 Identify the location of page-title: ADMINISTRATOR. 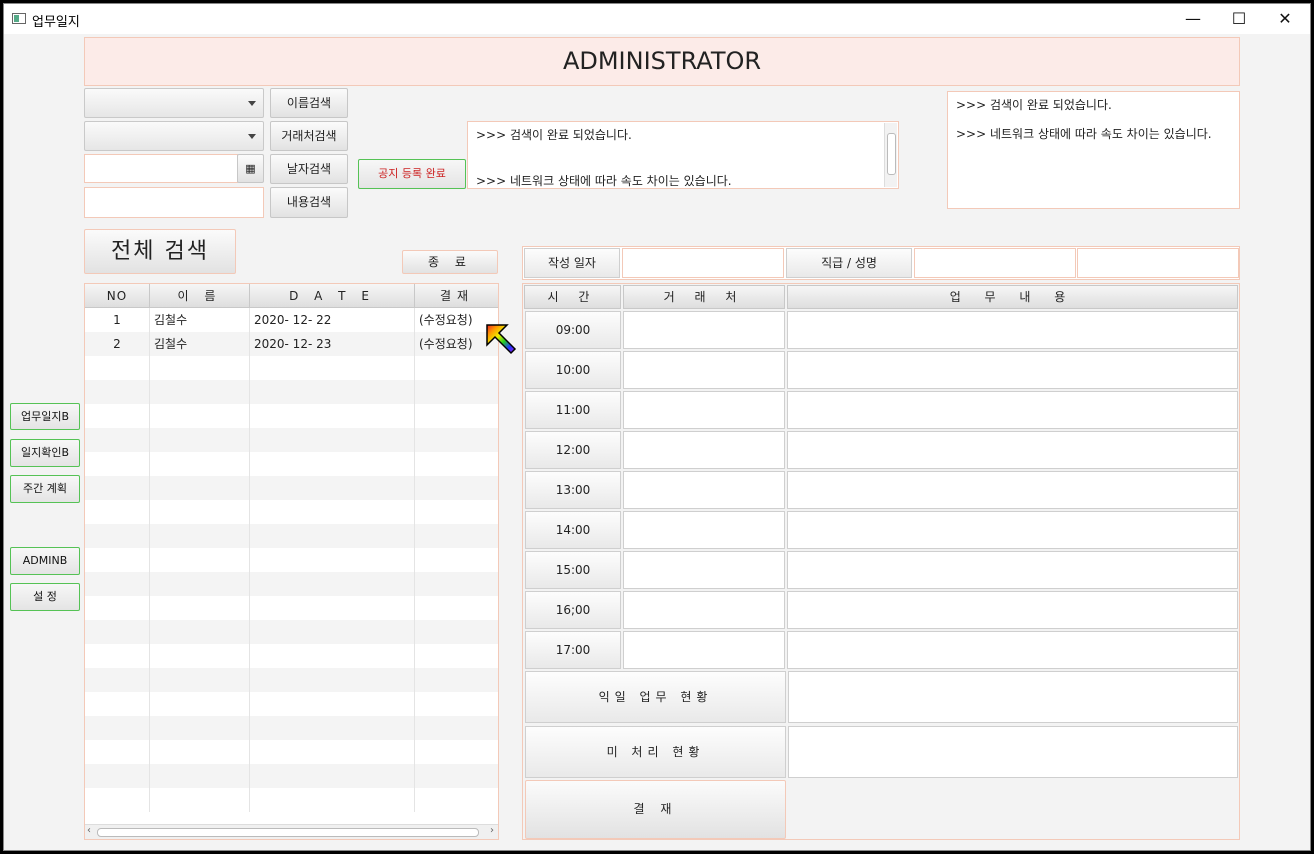
(662, 61).